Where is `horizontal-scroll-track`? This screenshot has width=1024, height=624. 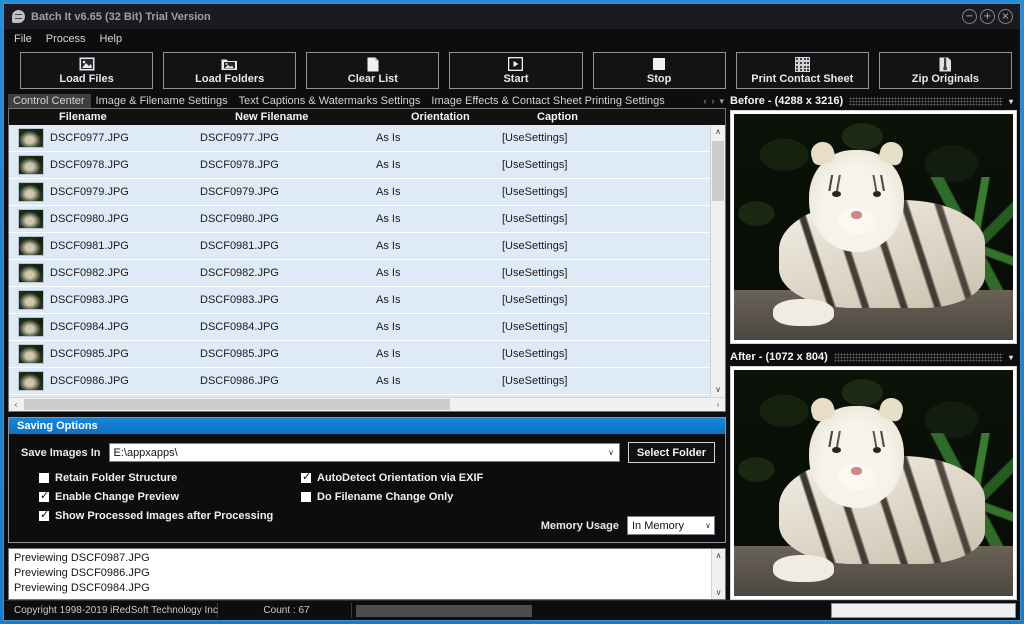 horizontal-scroll-track is located at coordinates (367, 404).